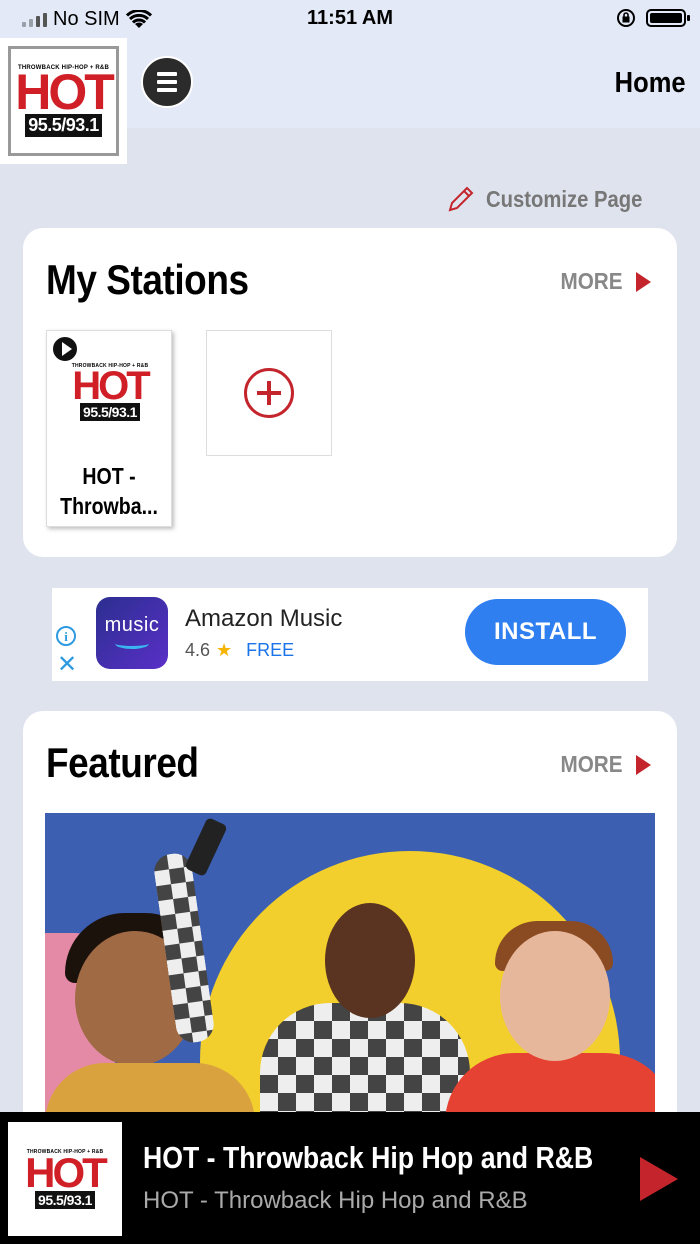  Describe the element at coordinates (111, 392) in the screenshot. I see `station-logo-thumb: THROWBACK HIP-HOP + R&B HOT 95.5/93.1` at that location.